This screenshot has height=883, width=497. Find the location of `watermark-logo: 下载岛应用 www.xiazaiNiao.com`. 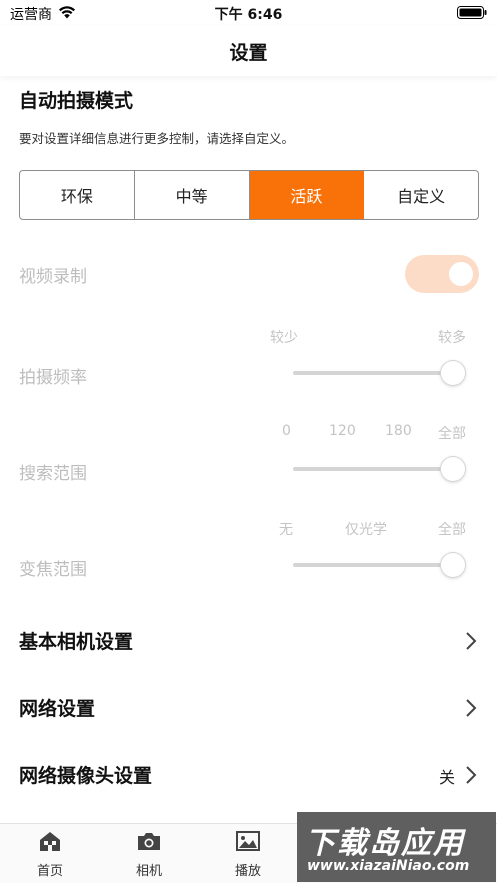

watermark-logo: 下载岛应用 www.xiazaiNiao.com is located at coordinates (396, 847).